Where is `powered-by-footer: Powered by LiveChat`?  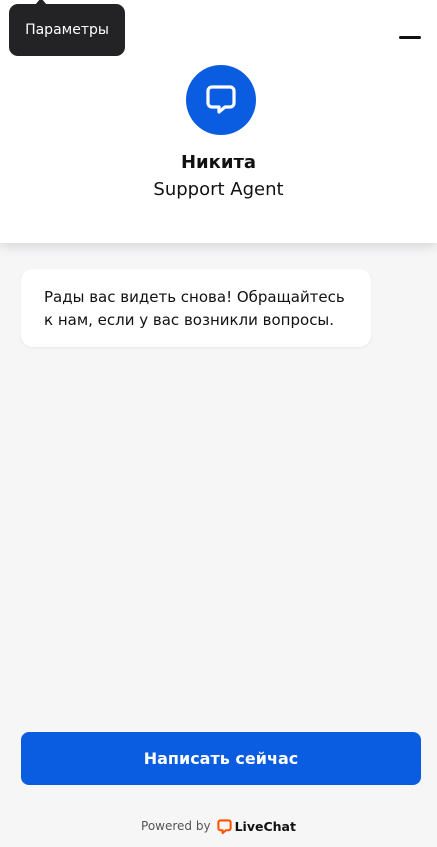
powered-by-footer: Powered by LiveChat is located at coordinates (218, 826).